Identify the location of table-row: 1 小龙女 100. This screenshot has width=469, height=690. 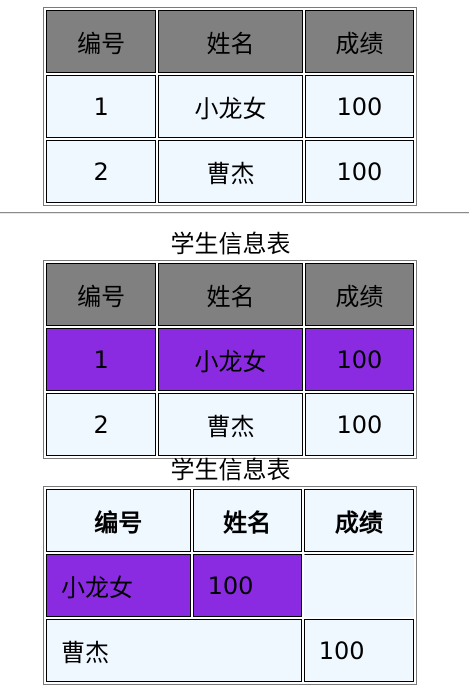
(230, 106).